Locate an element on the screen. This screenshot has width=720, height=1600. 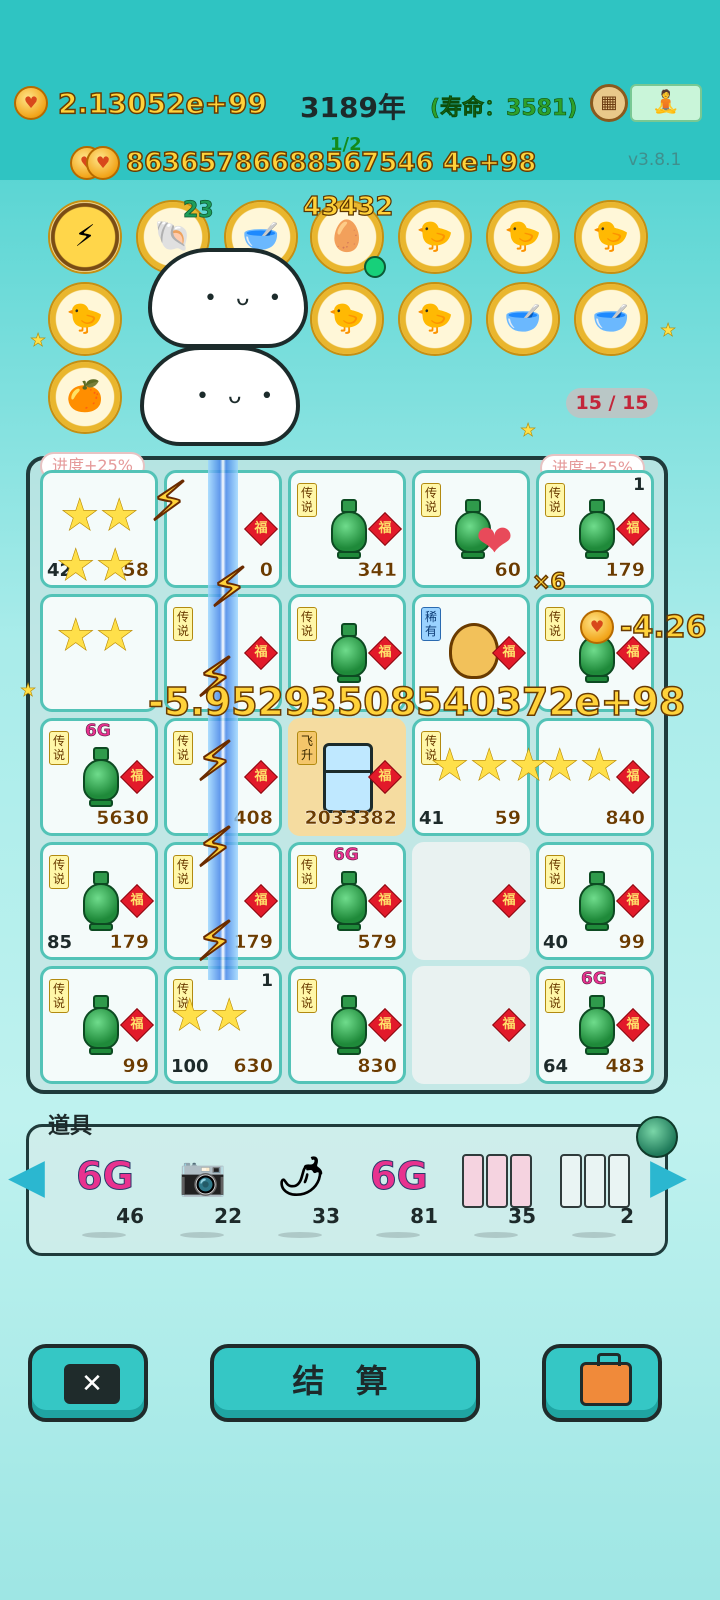
board-cell: 传说 福 99 is located at coordinates (99, 1025).